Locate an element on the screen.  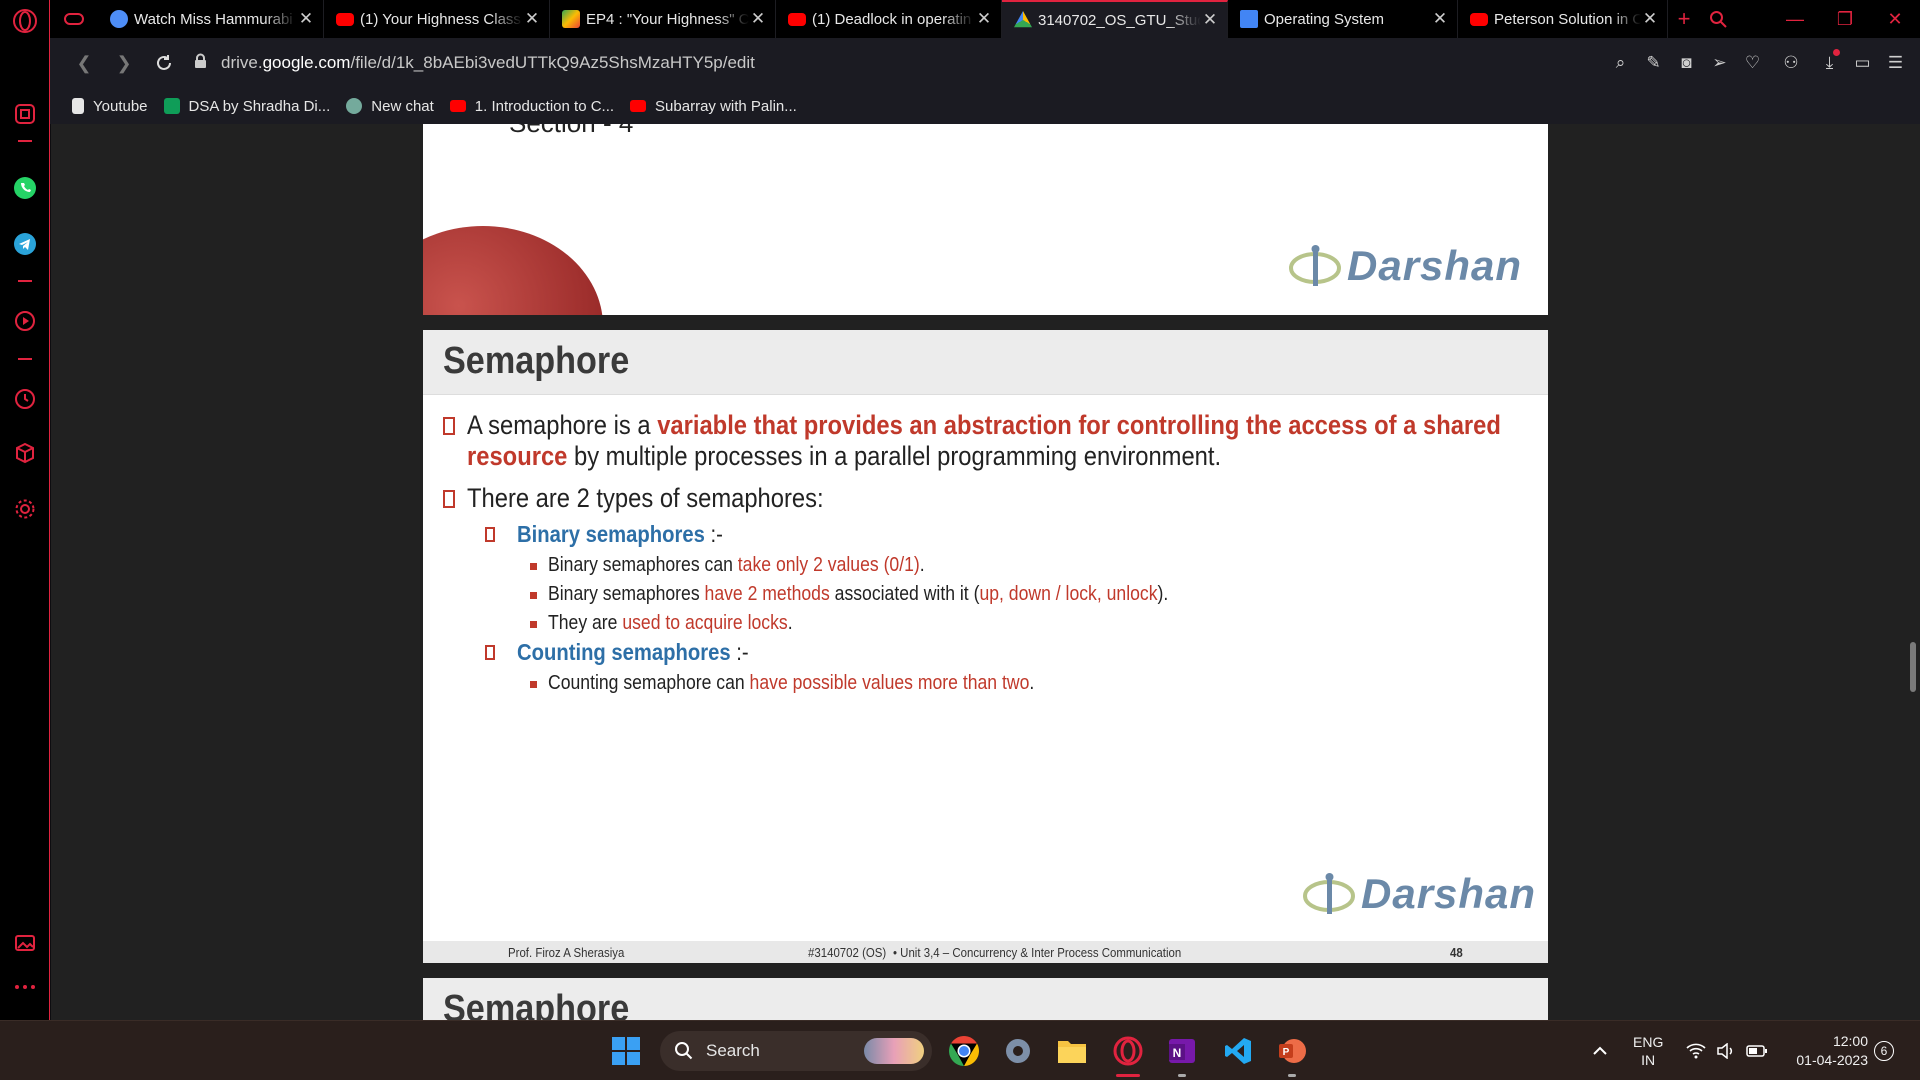
telegram-icon is located at coordinates (25, 244).